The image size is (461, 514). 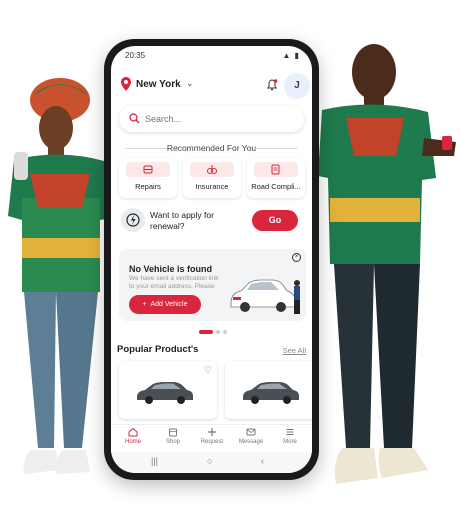 I want to click on carousel-dot-active, so click(x=206, y=332).